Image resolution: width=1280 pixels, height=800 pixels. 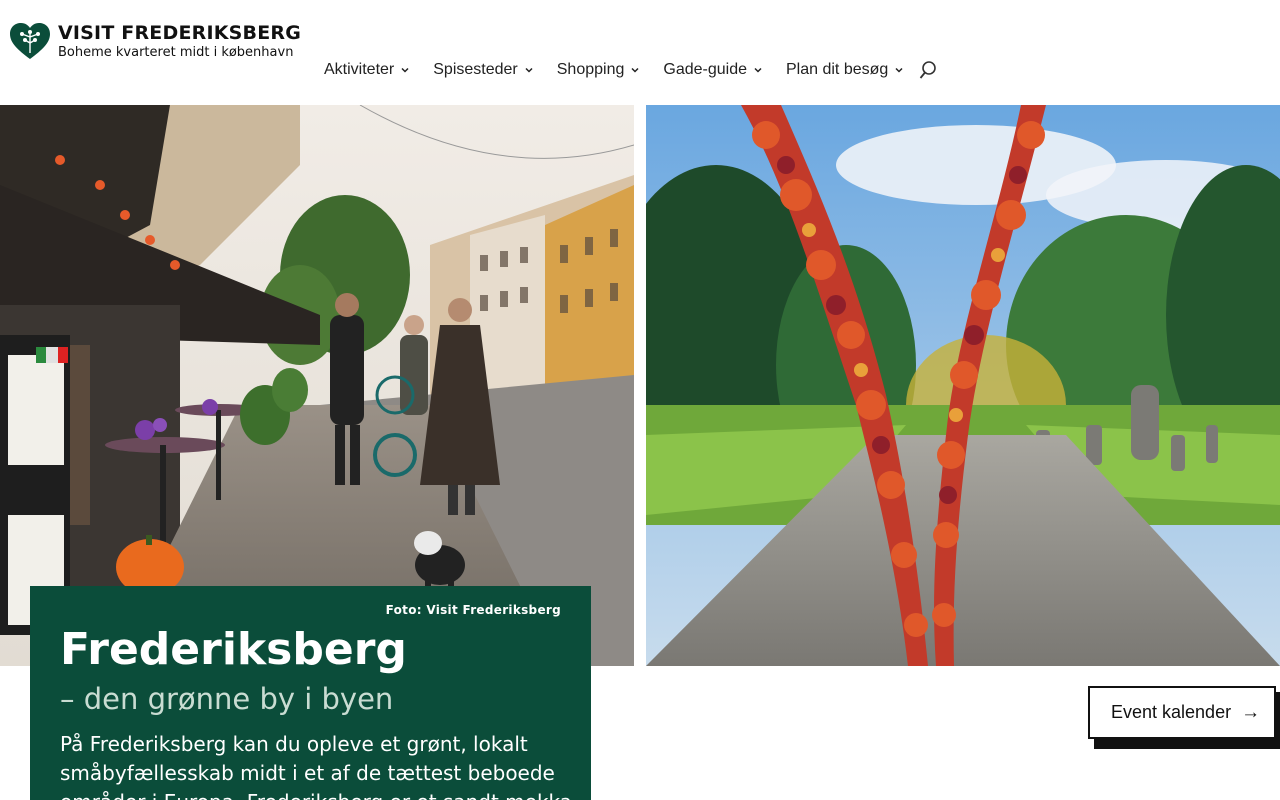 What do you see at coordinates (475, 69) in the screenshot?
I see `nav-label: Spisesteder` at bounding box center [475, 69].